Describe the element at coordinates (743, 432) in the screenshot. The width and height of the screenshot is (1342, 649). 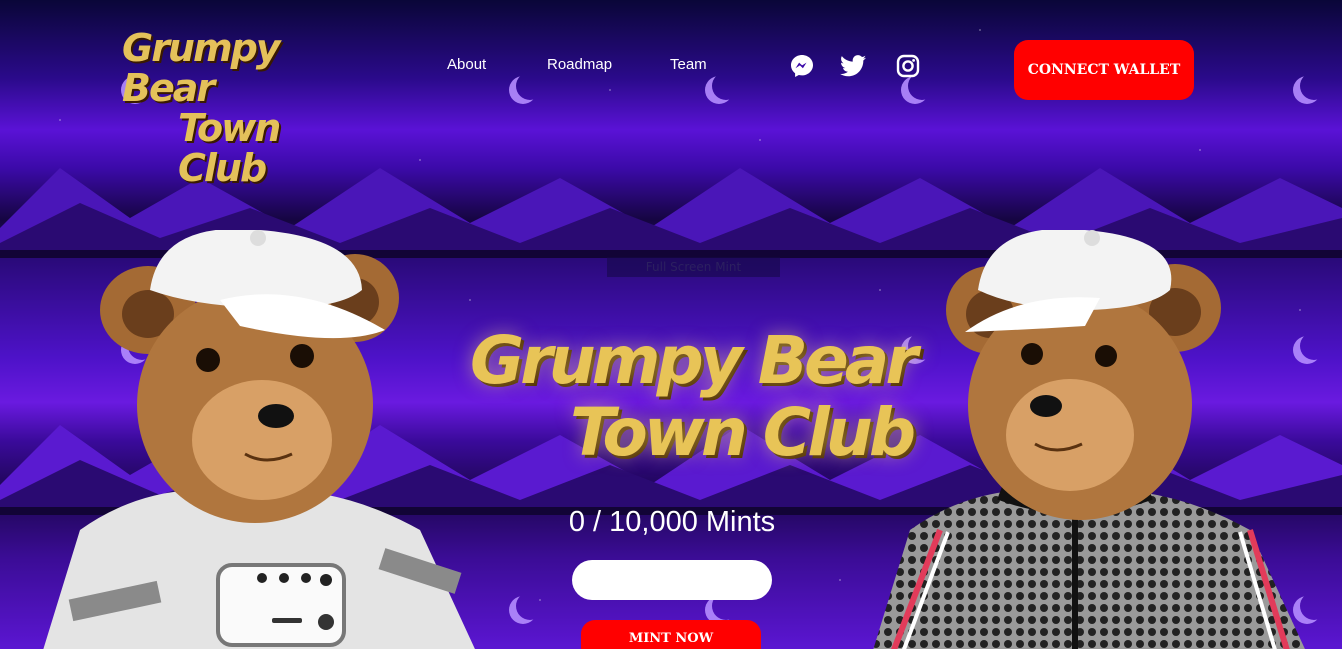
I see `hero-title-line2: Town Club` at that location.